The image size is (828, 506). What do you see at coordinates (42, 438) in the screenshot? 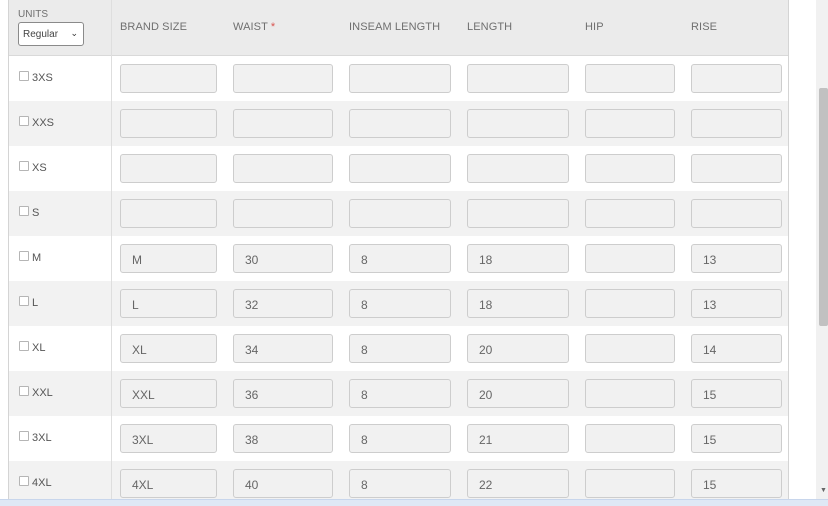
I see `size-label: 3XL` at bounding box center [42, 438].